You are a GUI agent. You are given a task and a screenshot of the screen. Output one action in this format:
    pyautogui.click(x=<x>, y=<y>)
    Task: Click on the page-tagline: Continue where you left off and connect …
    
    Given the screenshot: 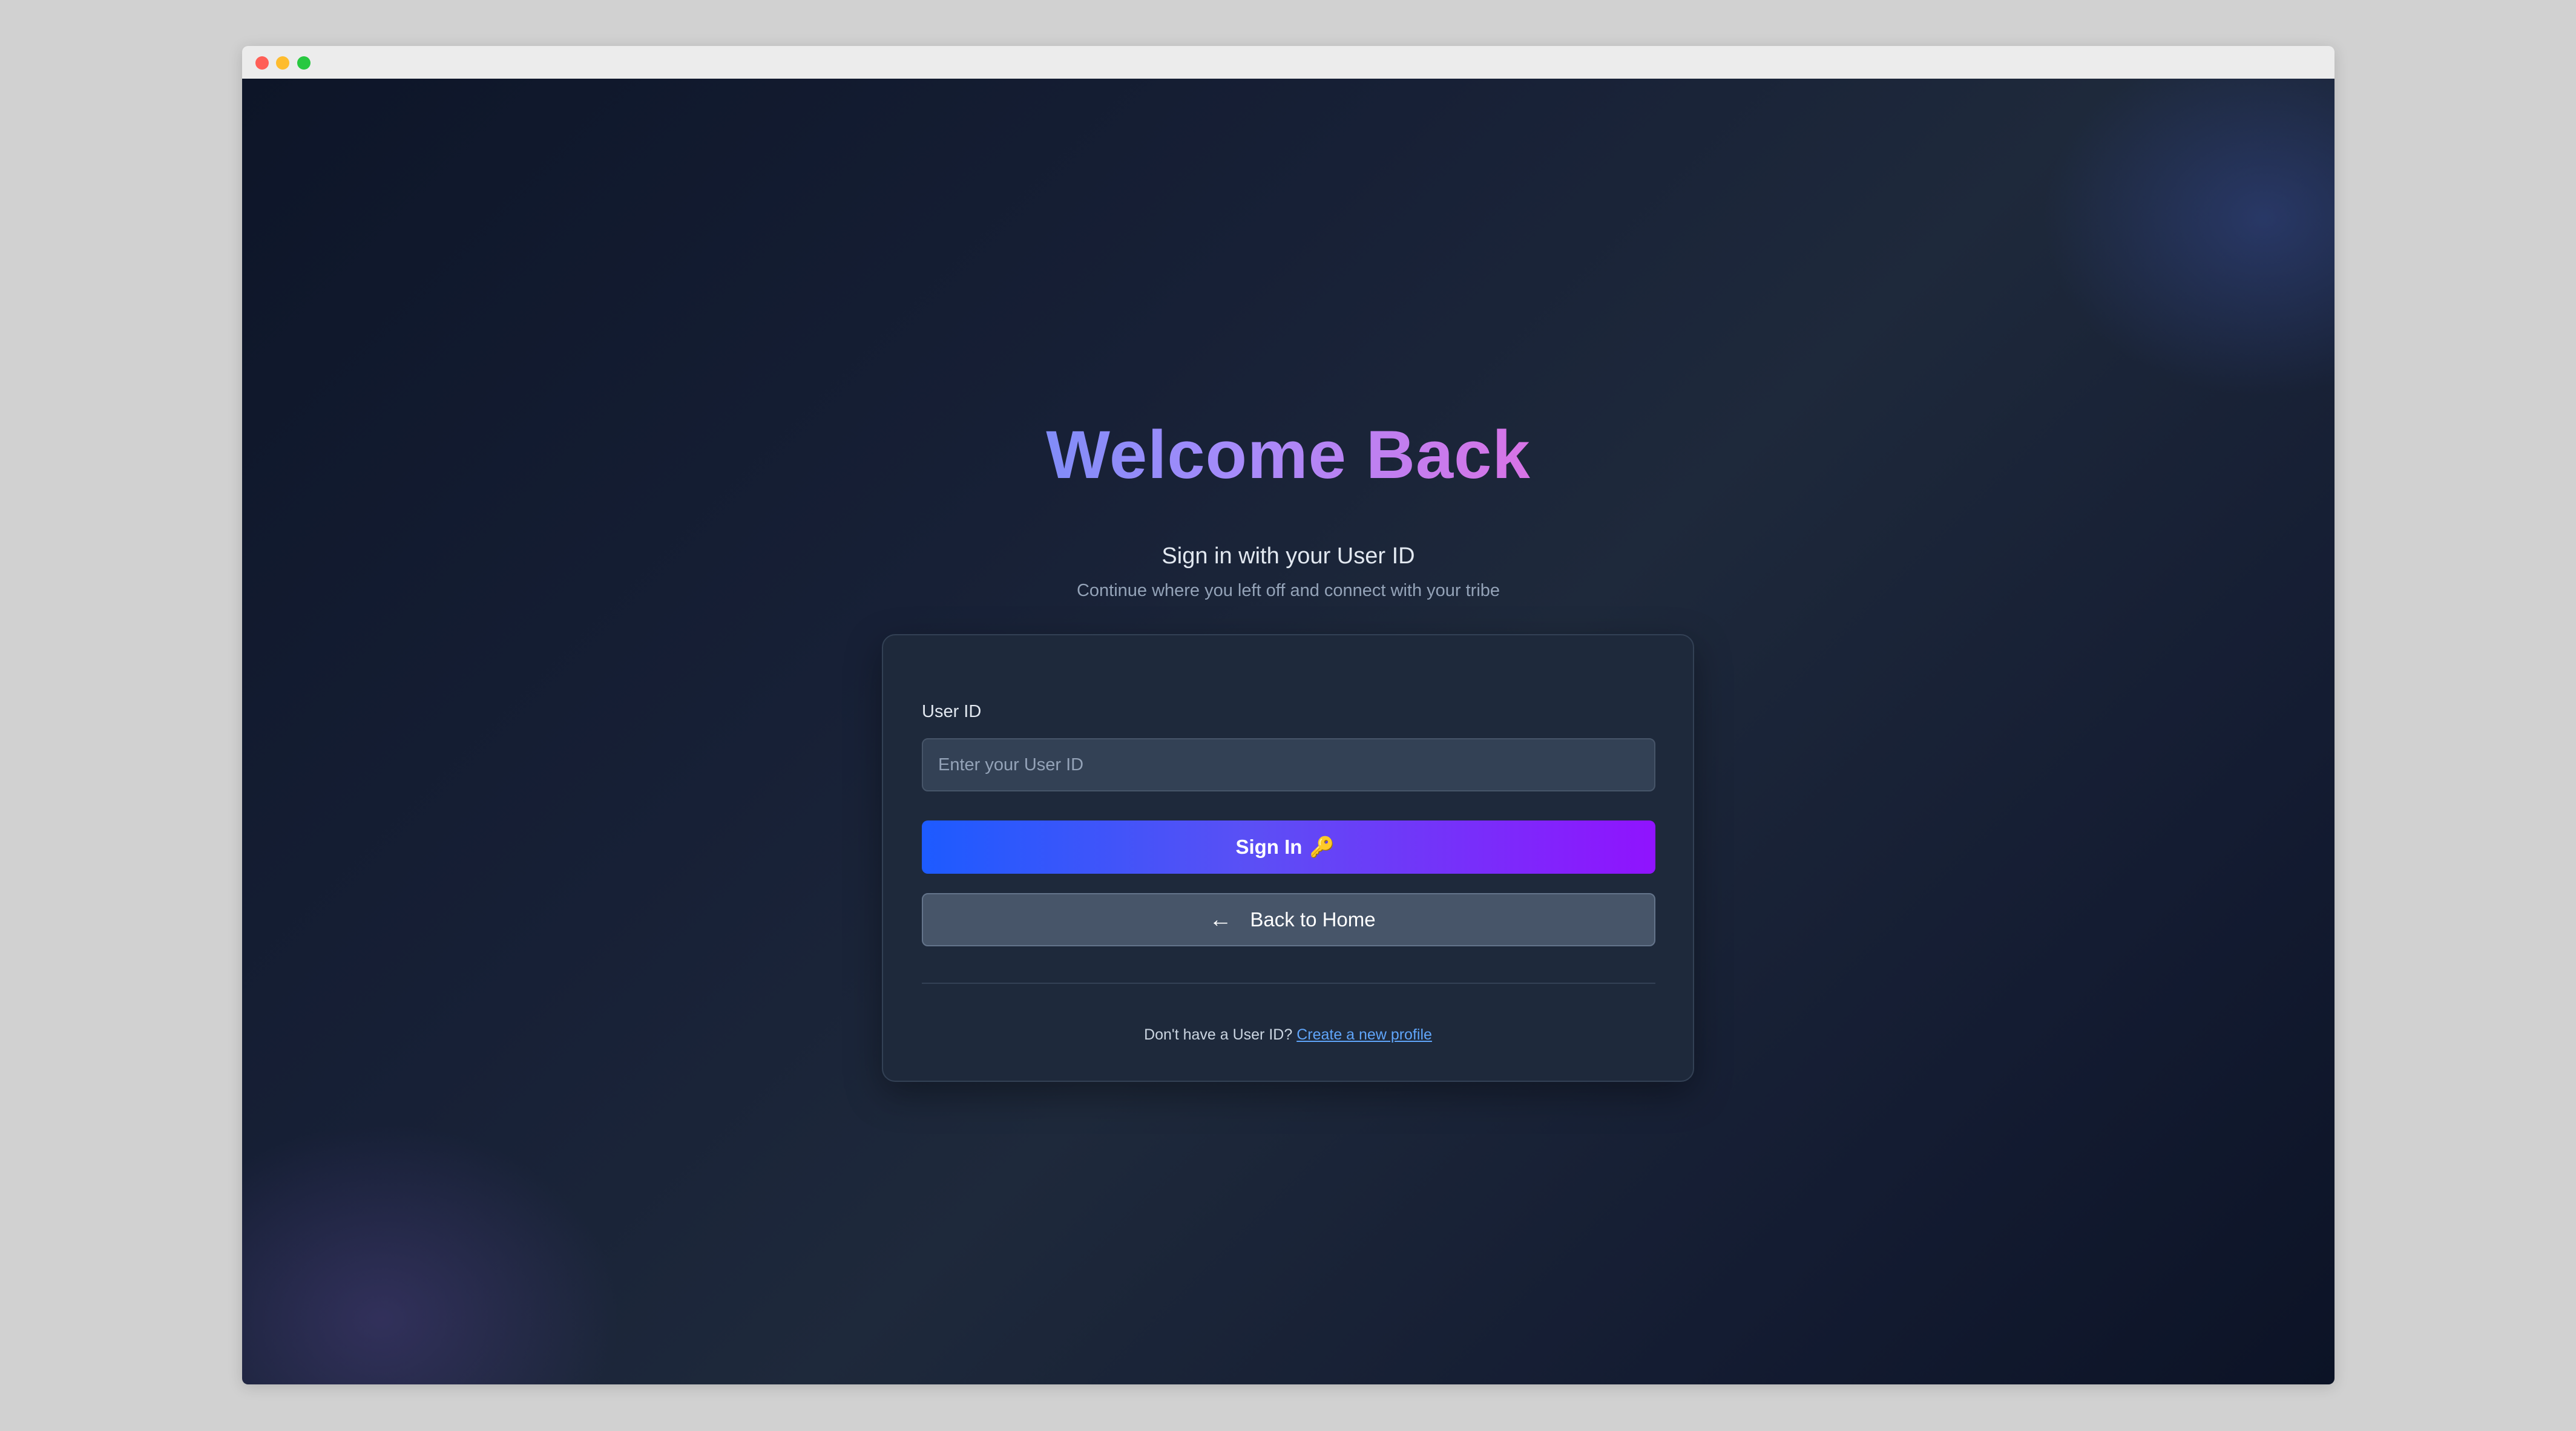 What is the action you would take?
    pyautogui.click(x=1288, y=590)
    